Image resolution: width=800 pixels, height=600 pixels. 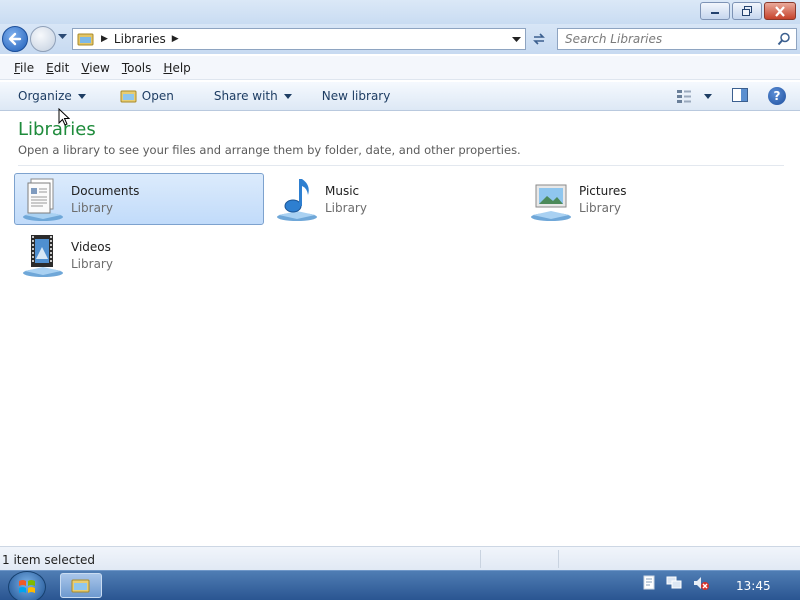 I want to click on address-bar: ▶ Libraries ▶, so click(x=299, y=39).